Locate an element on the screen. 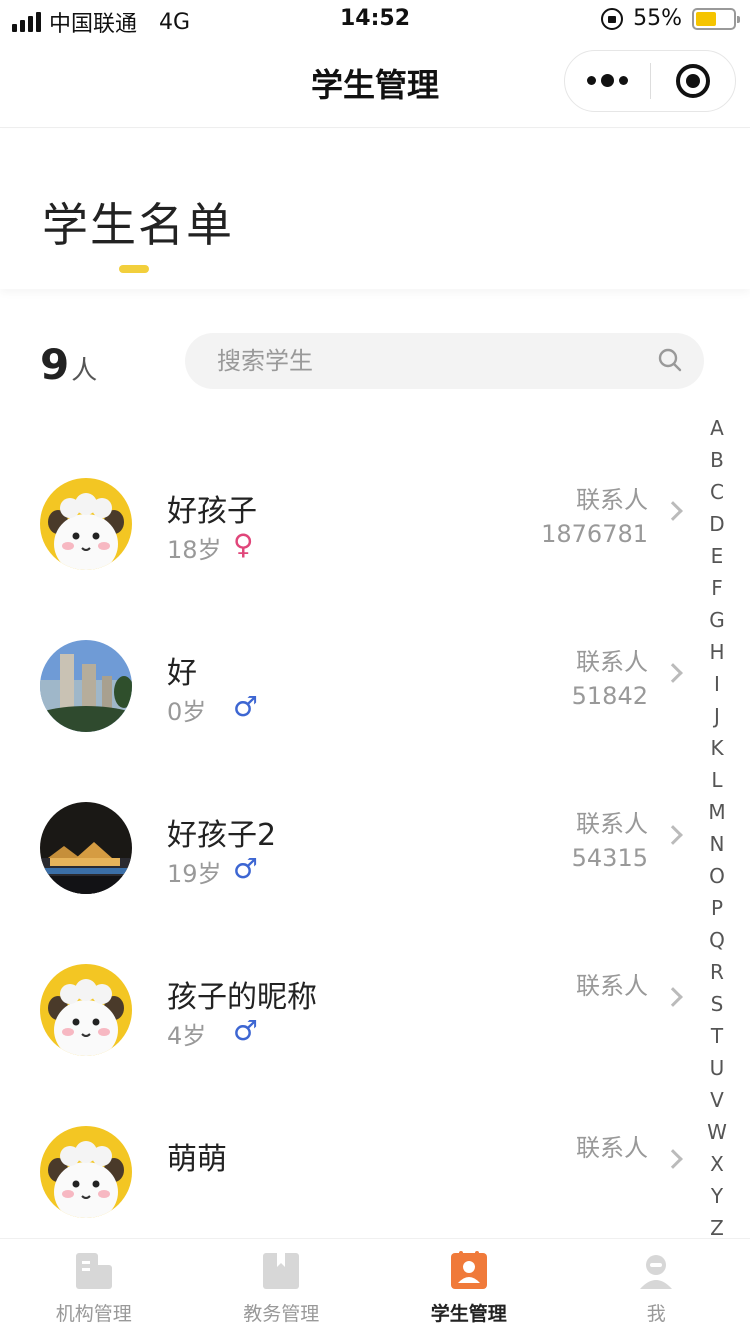  index-letter: J is located at coordinates (717, 716).